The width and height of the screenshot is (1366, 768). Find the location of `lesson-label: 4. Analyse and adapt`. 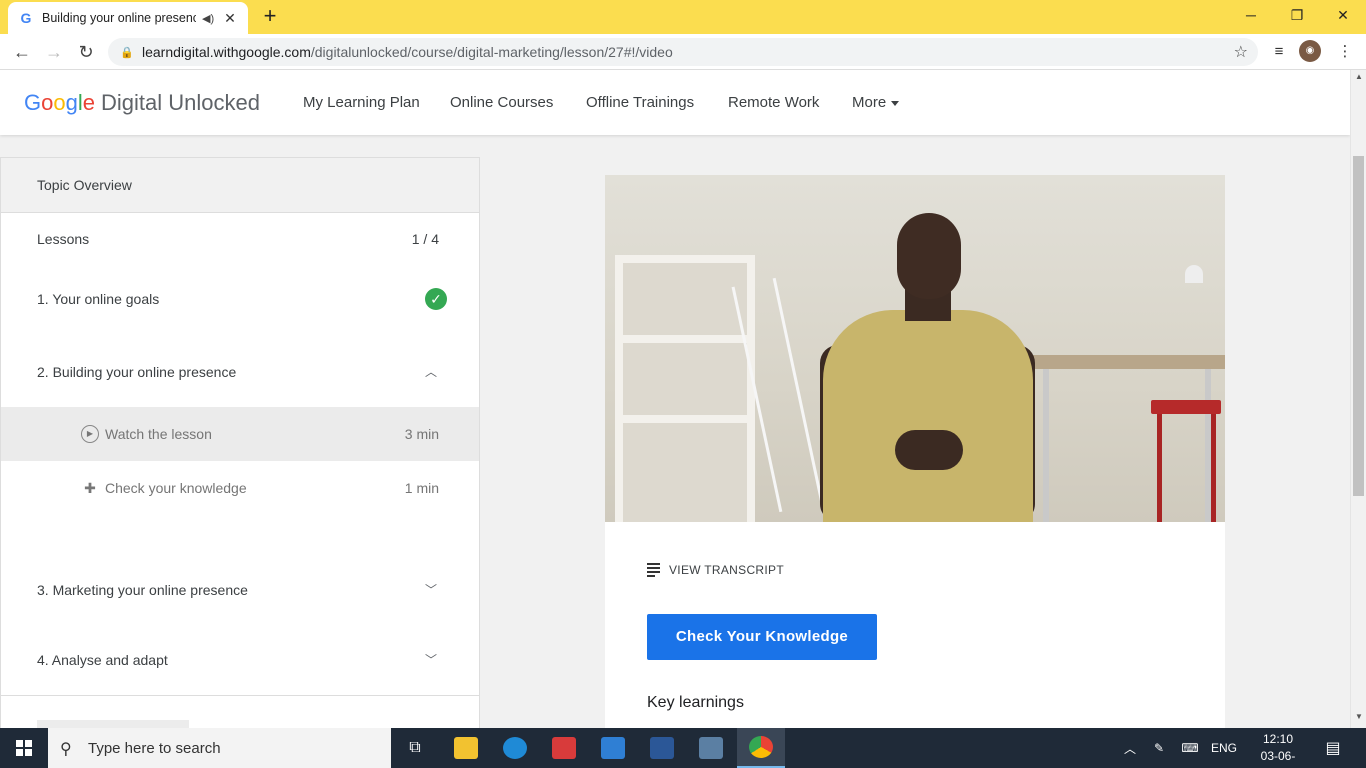

lesson-label: 4. Analyse and adapt is located at coordinates (102, 659).